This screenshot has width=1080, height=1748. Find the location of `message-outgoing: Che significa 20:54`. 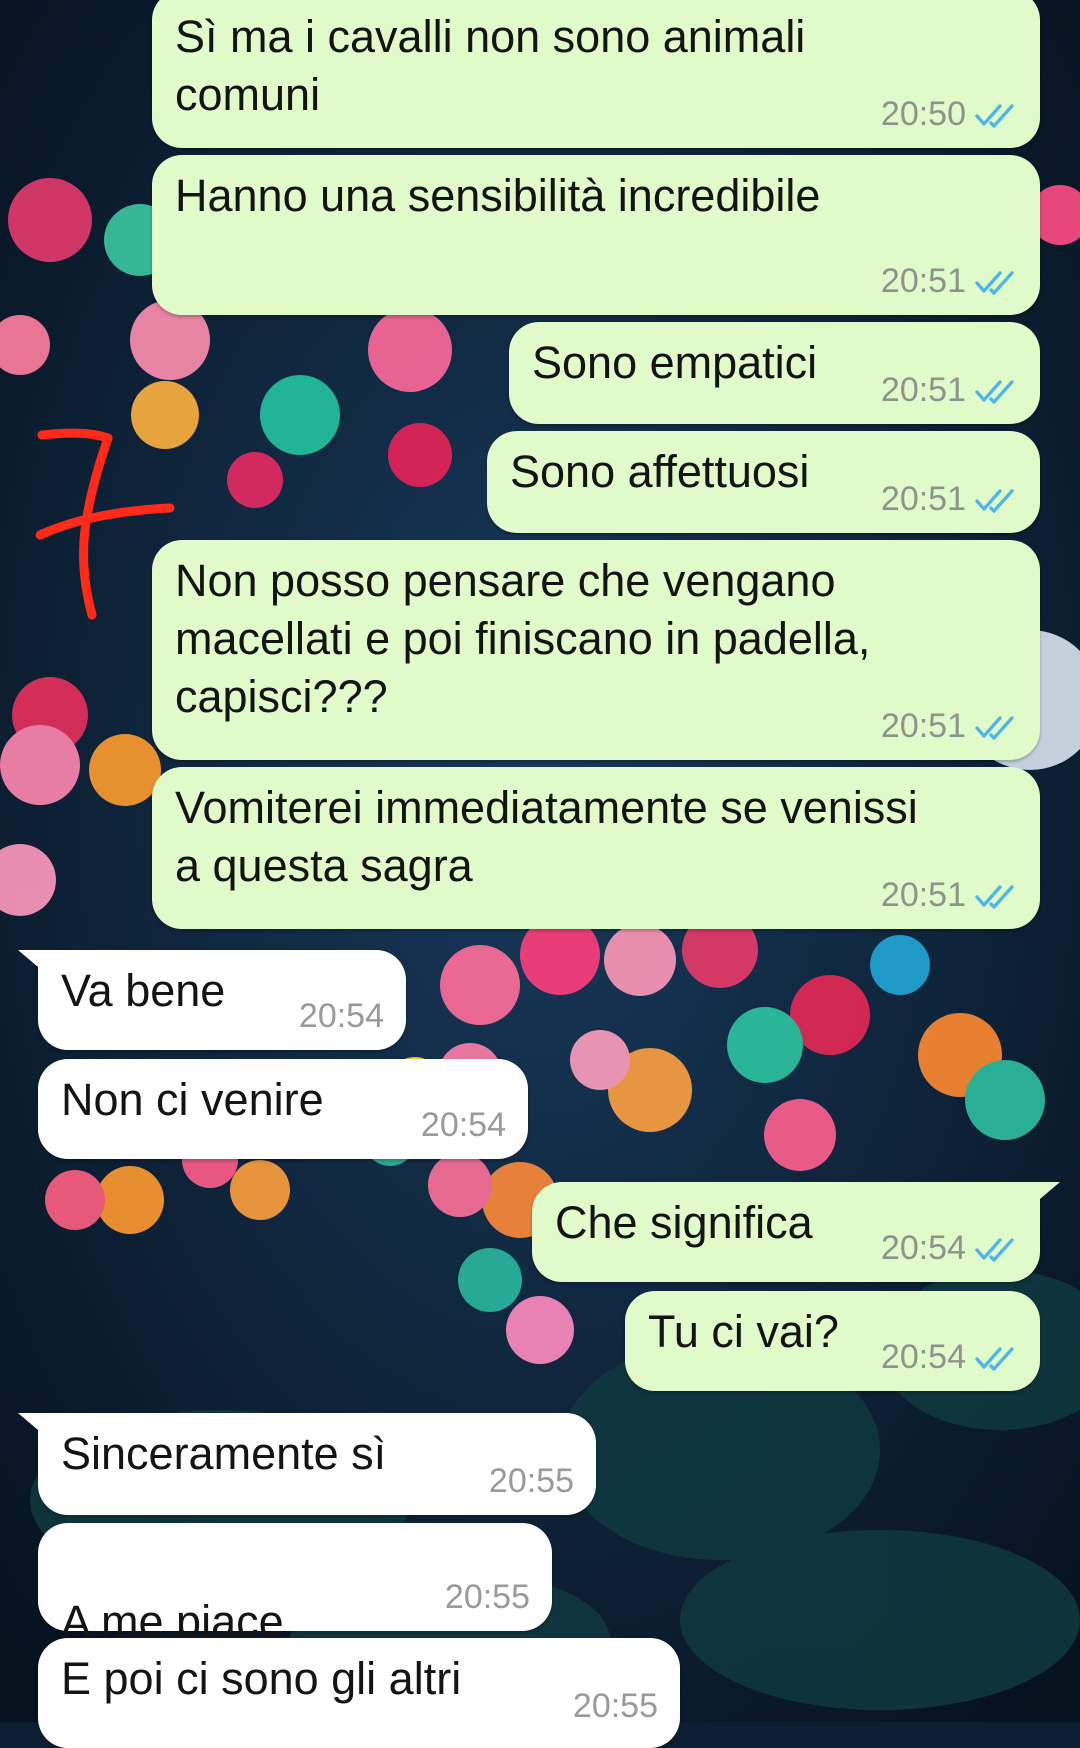

message-outgoing: Che significa 20:54 is located at coordinates (796, 1232).